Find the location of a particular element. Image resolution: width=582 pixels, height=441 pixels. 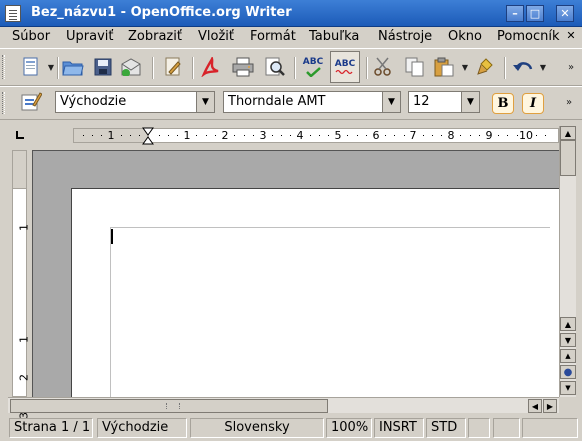

left-tab-icon is located at coordinates (20, 135).